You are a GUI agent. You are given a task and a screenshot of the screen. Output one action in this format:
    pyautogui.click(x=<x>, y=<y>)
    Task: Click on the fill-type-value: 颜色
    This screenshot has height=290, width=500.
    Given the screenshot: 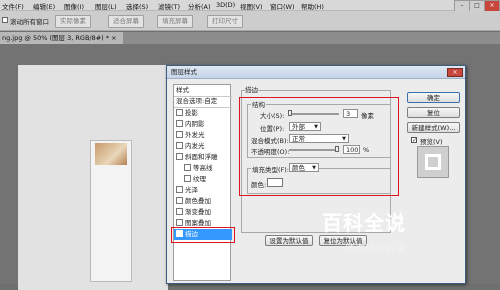 What is the action you would take?
    pyautogui.click(x=298, y=168)
    